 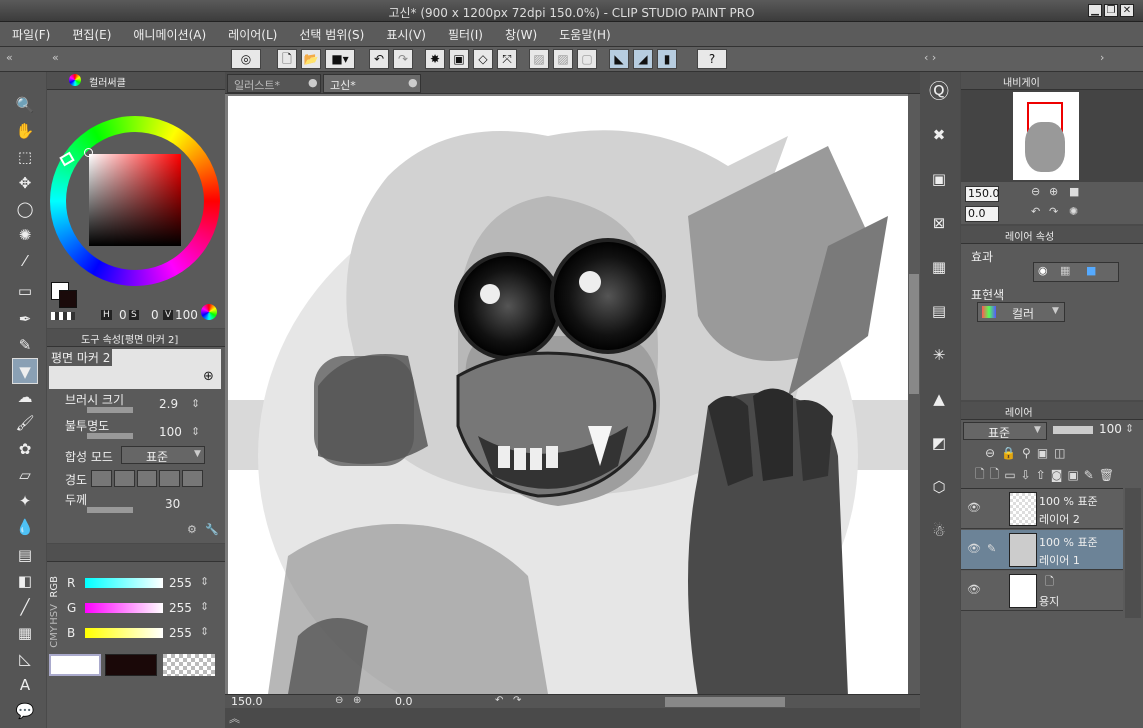 What do you see at coordinates (1111, 10) in the screenshot?
I see `maximize-icon: ❐` at bounding box center [1111, 10].